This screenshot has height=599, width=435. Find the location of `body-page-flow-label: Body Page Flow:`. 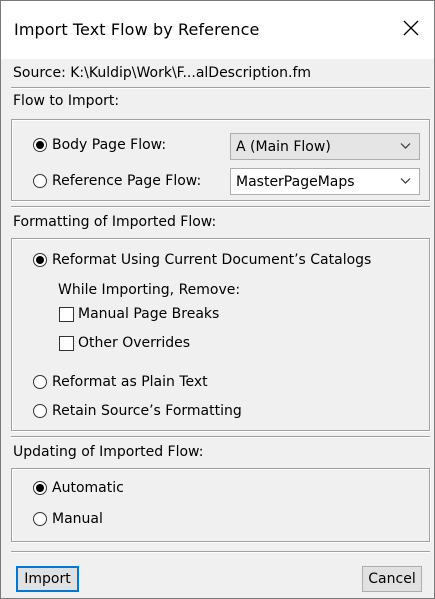

body-page-flow-label: Body Page Flow: is located at coordinates (109, 145).